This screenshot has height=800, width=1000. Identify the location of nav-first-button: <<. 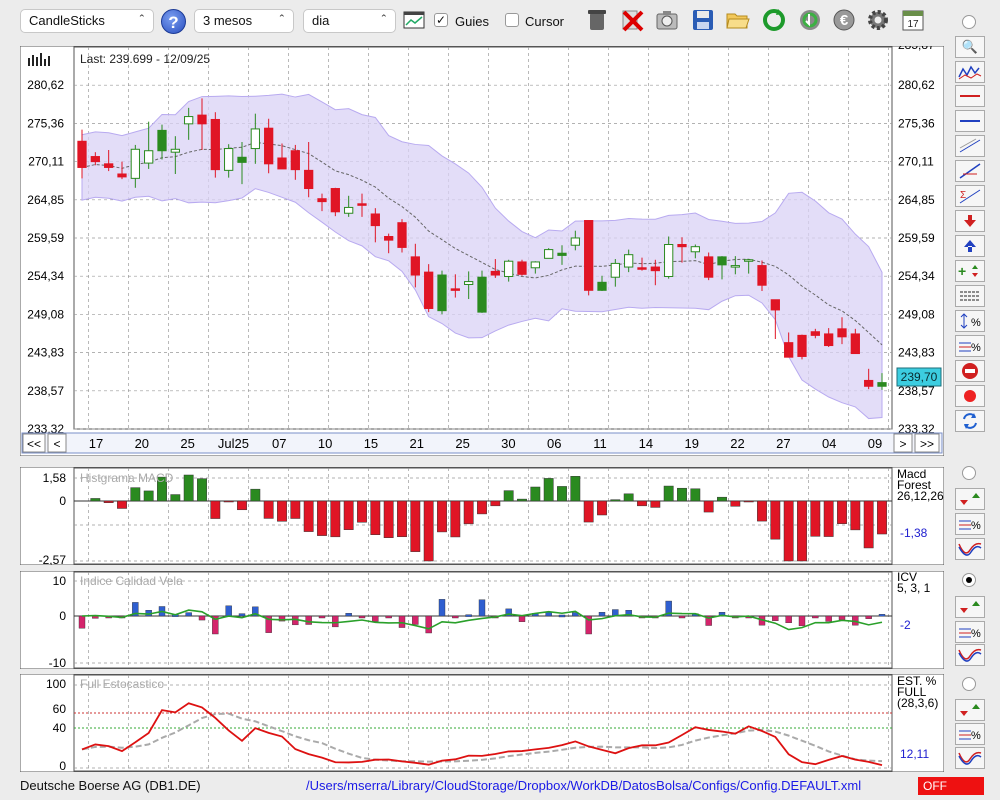
(34, 443).